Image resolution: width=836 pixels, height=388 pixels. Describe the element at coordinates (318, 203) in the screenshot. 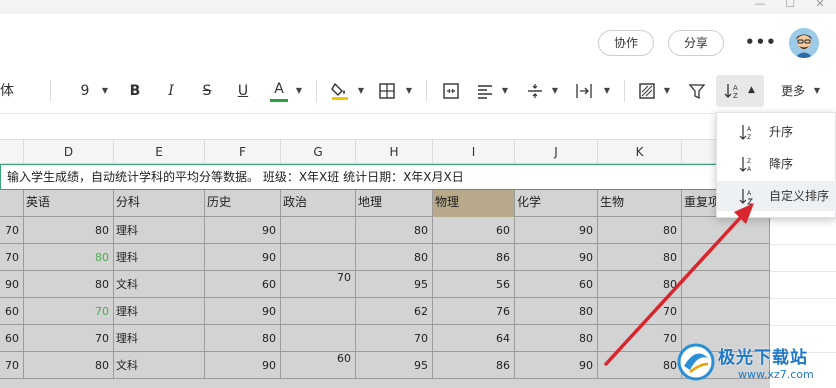

I see `header-cell-politics: 政治` at that location.